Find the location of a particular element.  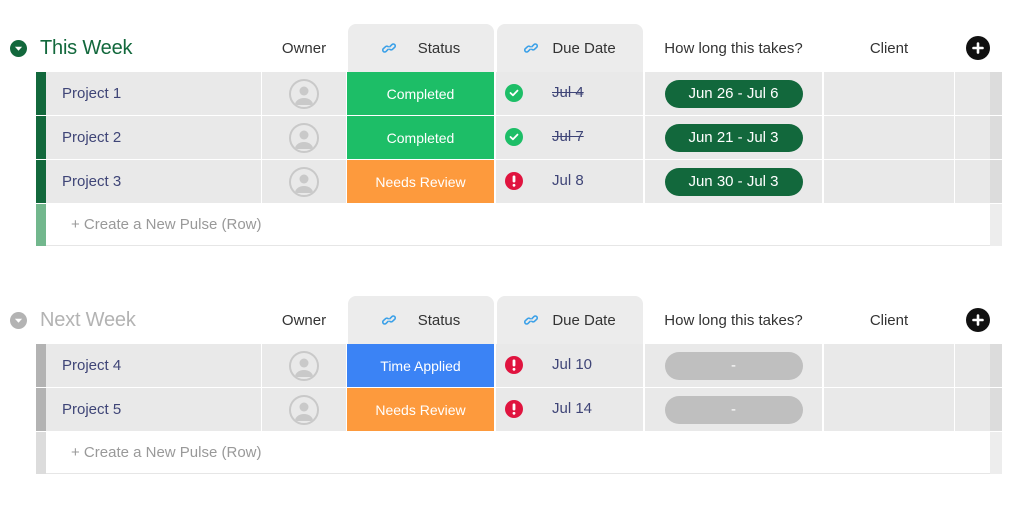

due-date-cell: Jul 10 is located at coordinates (569, 365).